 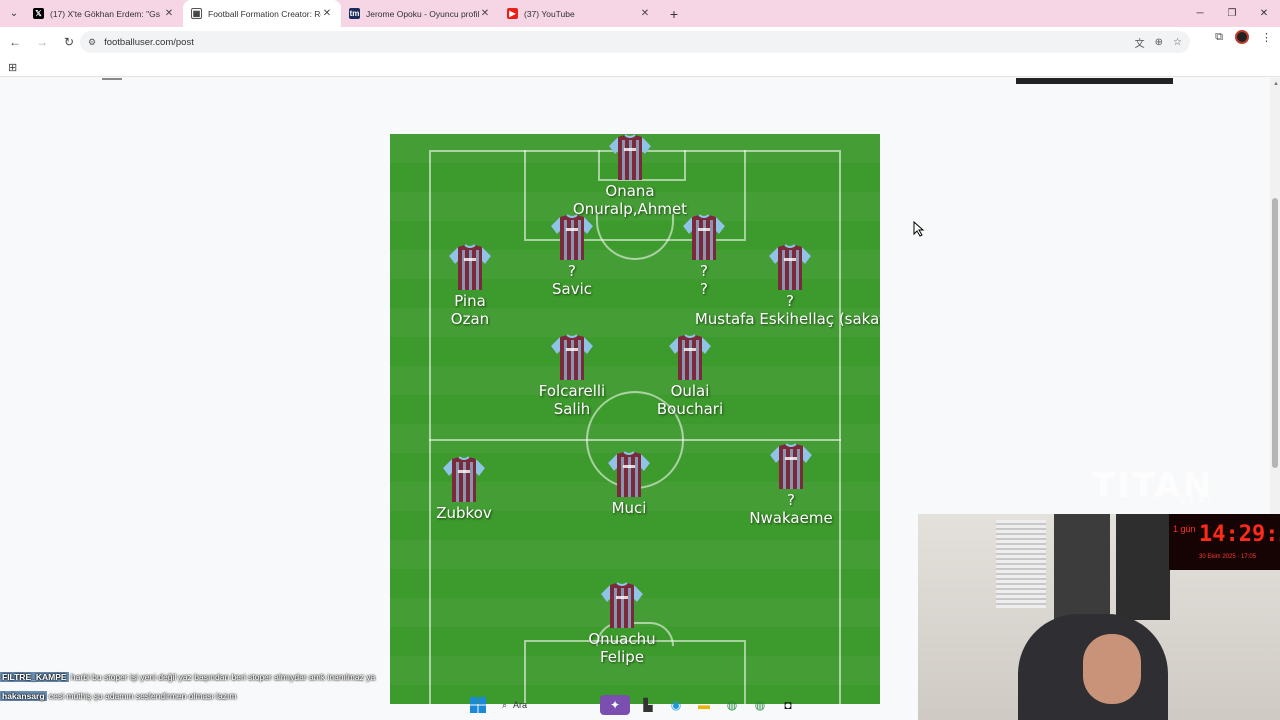 I want to click on widgets-icon: ✦, so click(x=615, y=705).